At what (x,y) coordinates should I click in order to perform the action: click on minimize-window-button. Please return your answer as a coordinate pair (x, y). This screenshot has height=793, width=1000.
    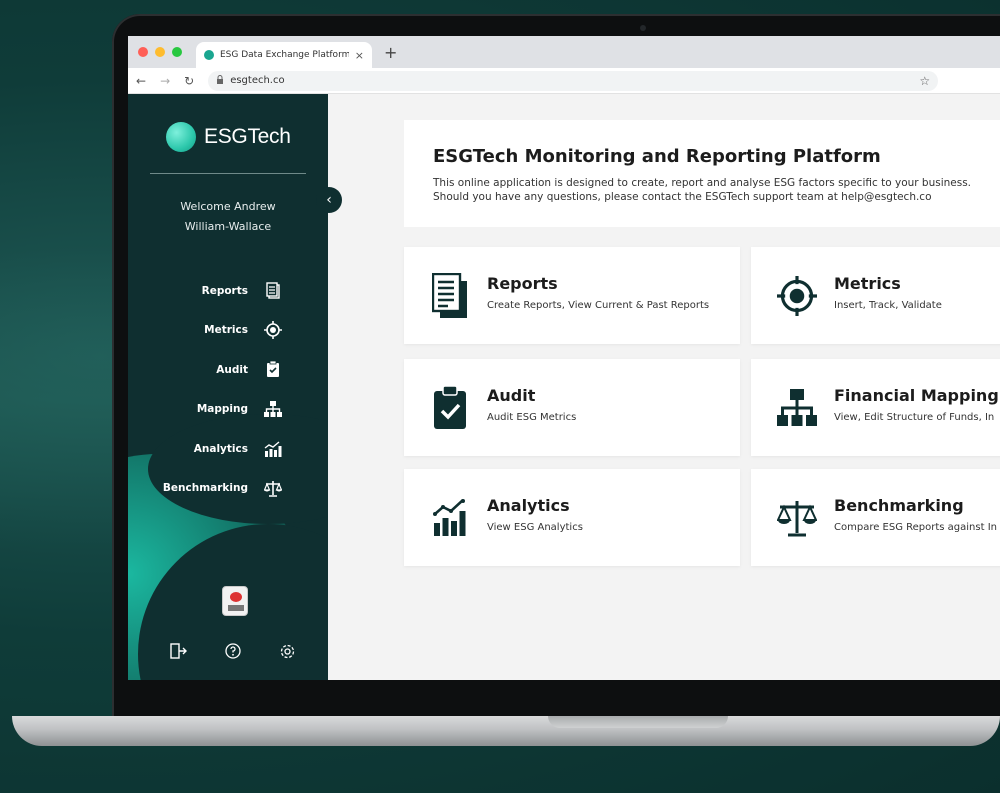
    Looking at the image, I should click on (160, 52).